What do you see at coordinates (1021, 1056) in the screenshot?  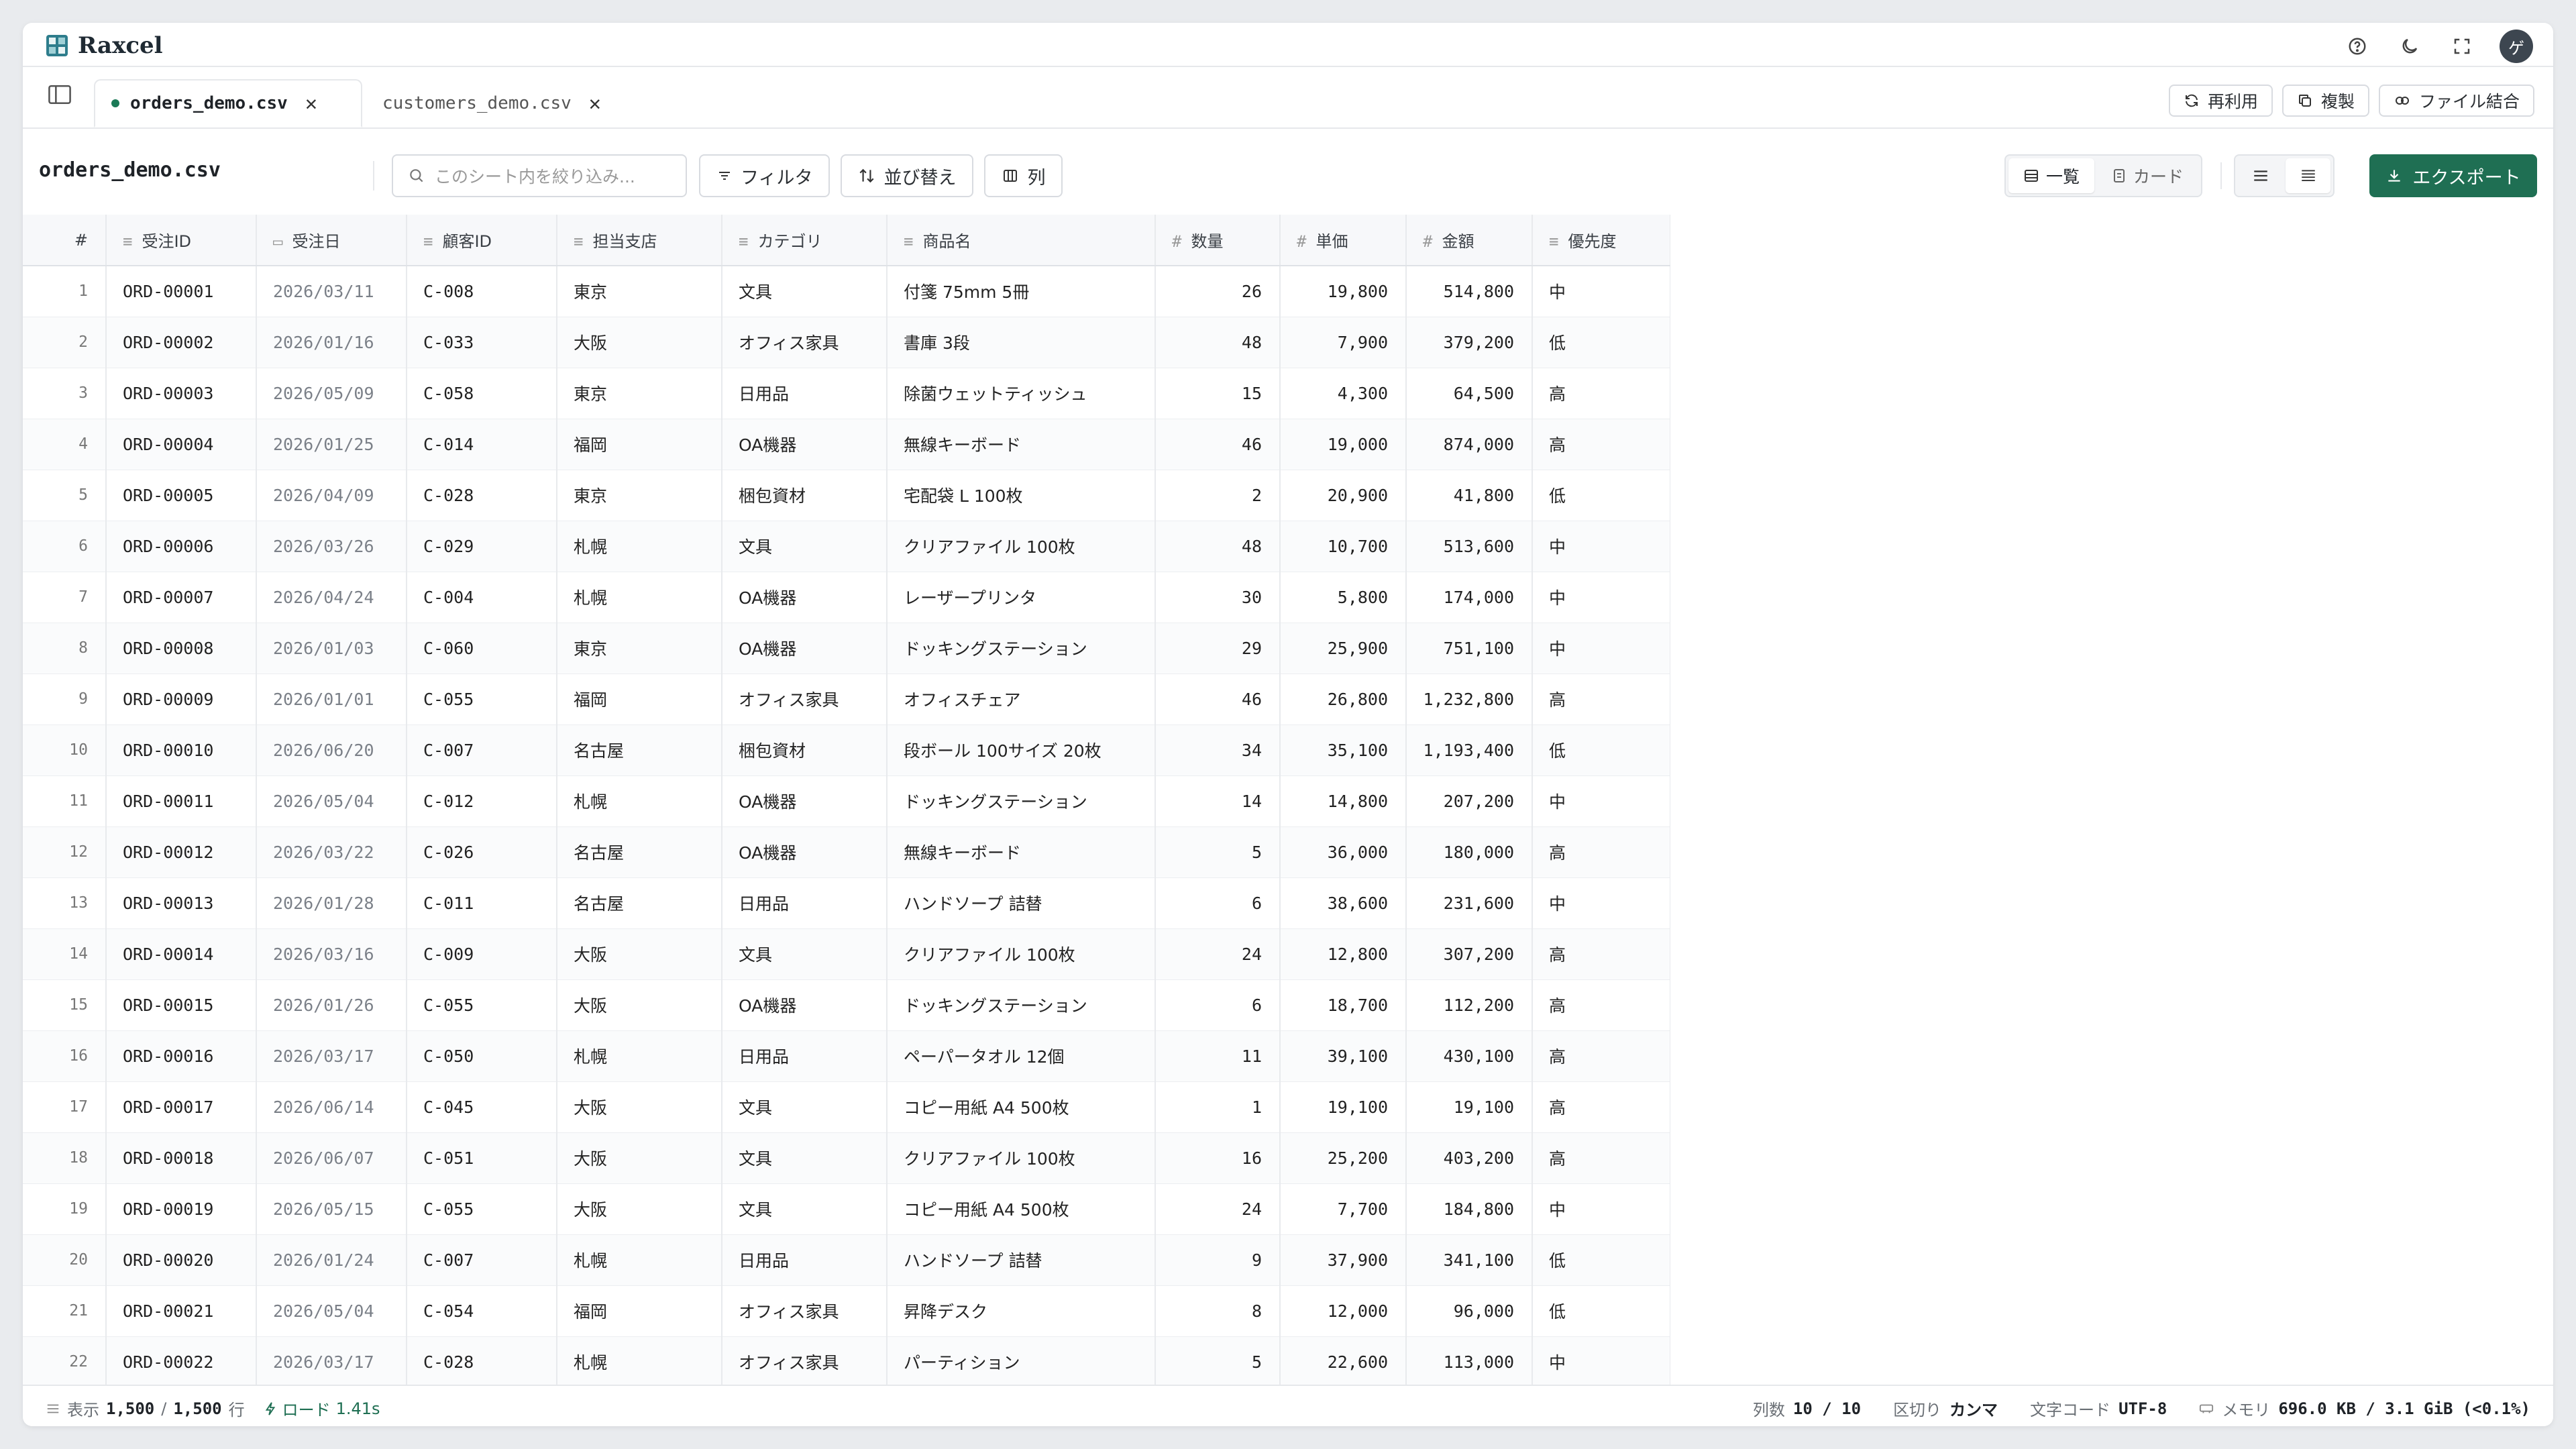 I see `table-cell: ペーパータオル 12個` at bounding box center [1021, 1056].